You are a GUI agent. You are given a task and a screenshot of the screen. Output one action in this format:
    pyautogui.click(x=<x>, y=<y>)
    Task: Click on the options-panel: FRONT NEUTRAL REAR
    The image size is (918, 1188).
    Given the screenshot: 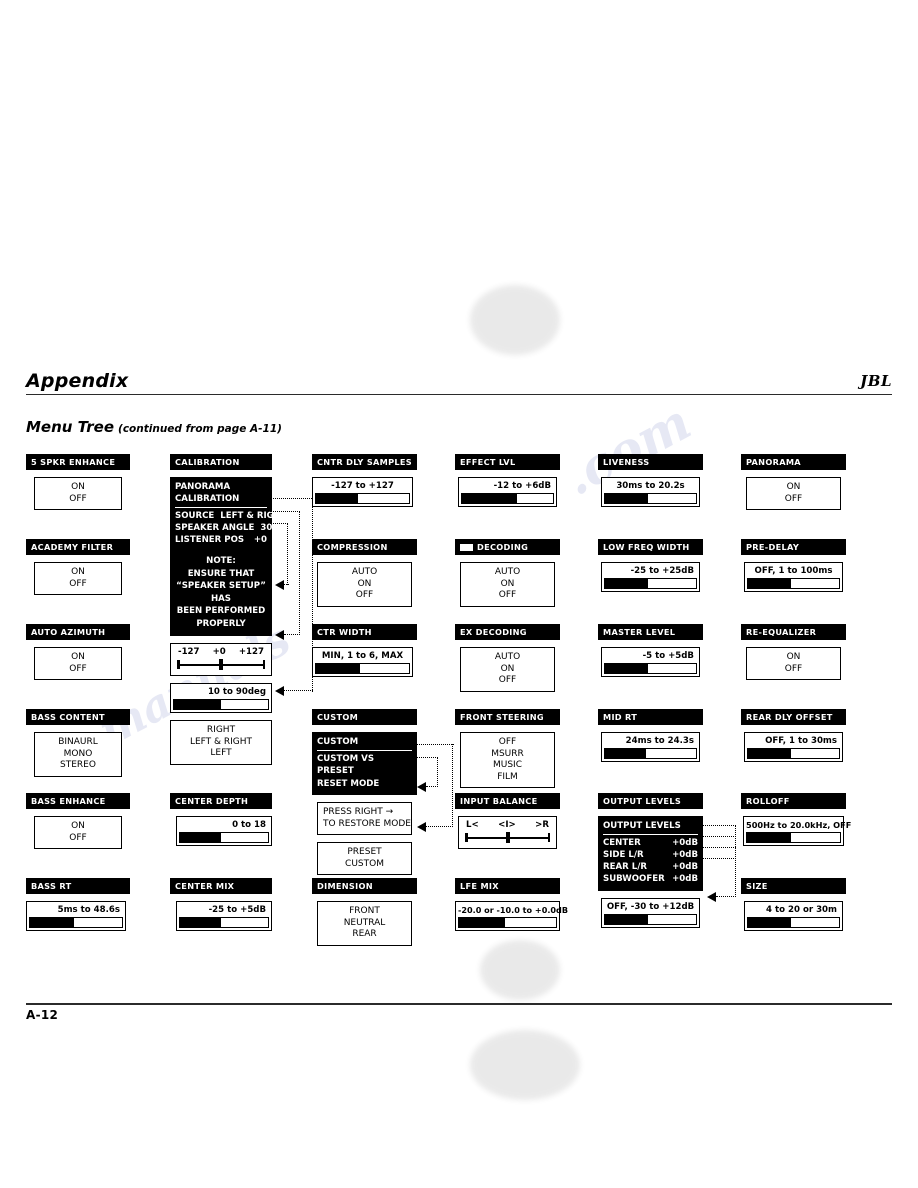 What is the action you would take?
    pyautogui.click(x=364, y=923)
    